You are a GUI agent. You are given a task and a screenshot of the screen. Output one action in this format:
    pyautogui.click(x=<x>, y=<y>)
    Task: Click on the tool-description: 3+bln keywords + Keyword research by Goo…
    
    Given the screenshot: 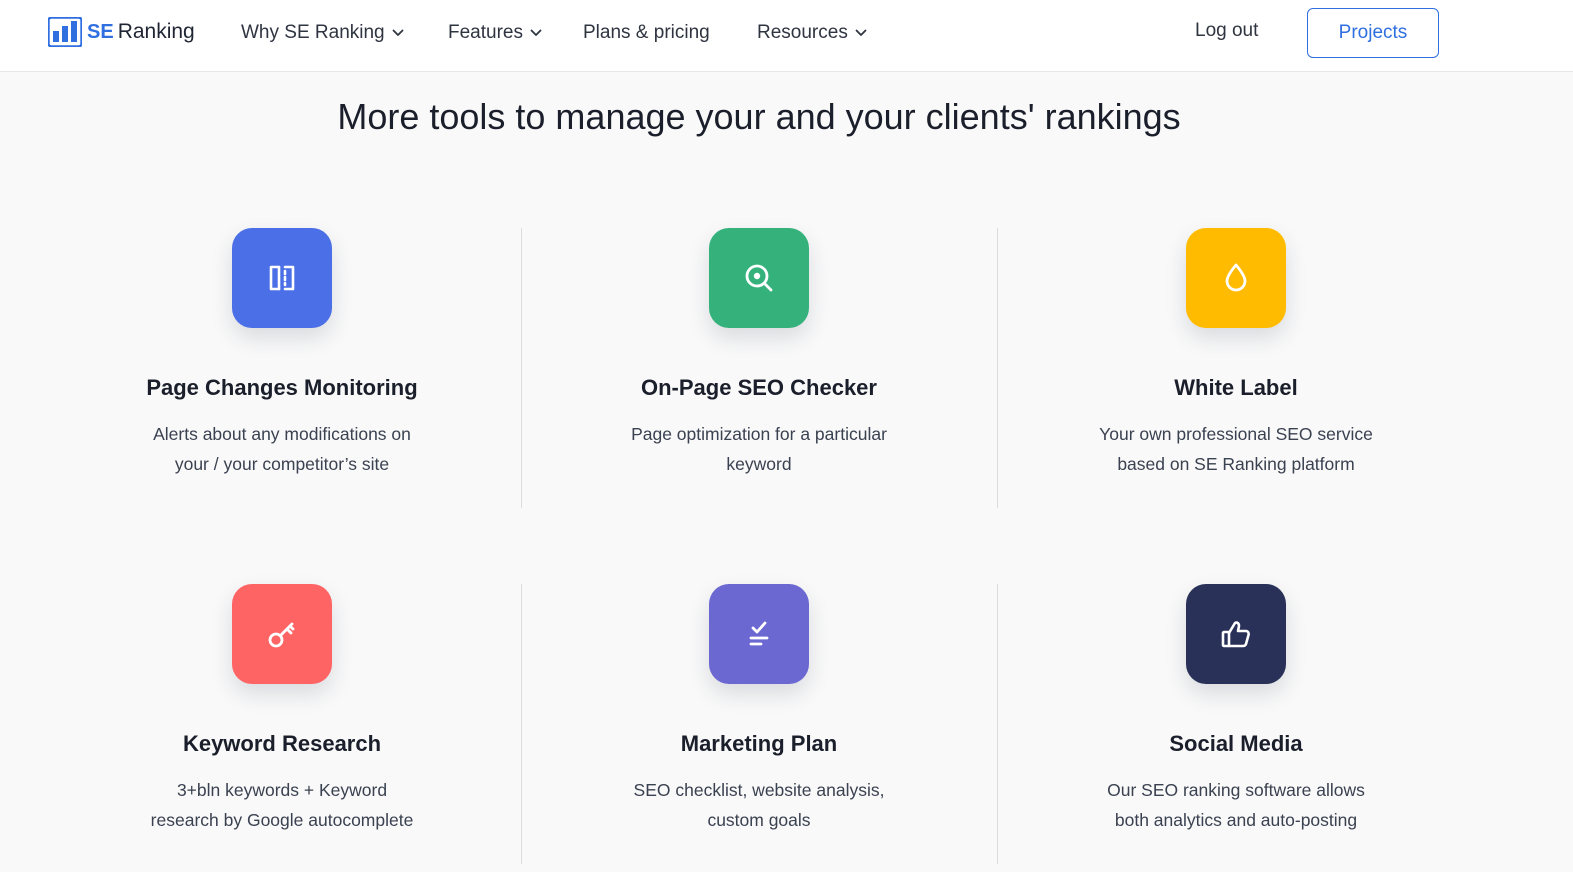 What is the action you would take?
    pyautogui.click(x=282, y=805)
    